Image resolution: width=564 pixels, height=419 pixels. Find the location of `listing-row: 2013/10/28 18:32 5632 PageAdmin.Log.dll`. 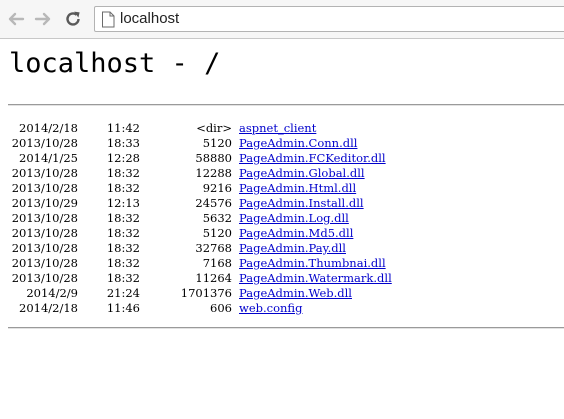

listing-row: 2013/10/28 18:32 5632 PageAdmin.Log.dll is located at coordinates (282, 218).